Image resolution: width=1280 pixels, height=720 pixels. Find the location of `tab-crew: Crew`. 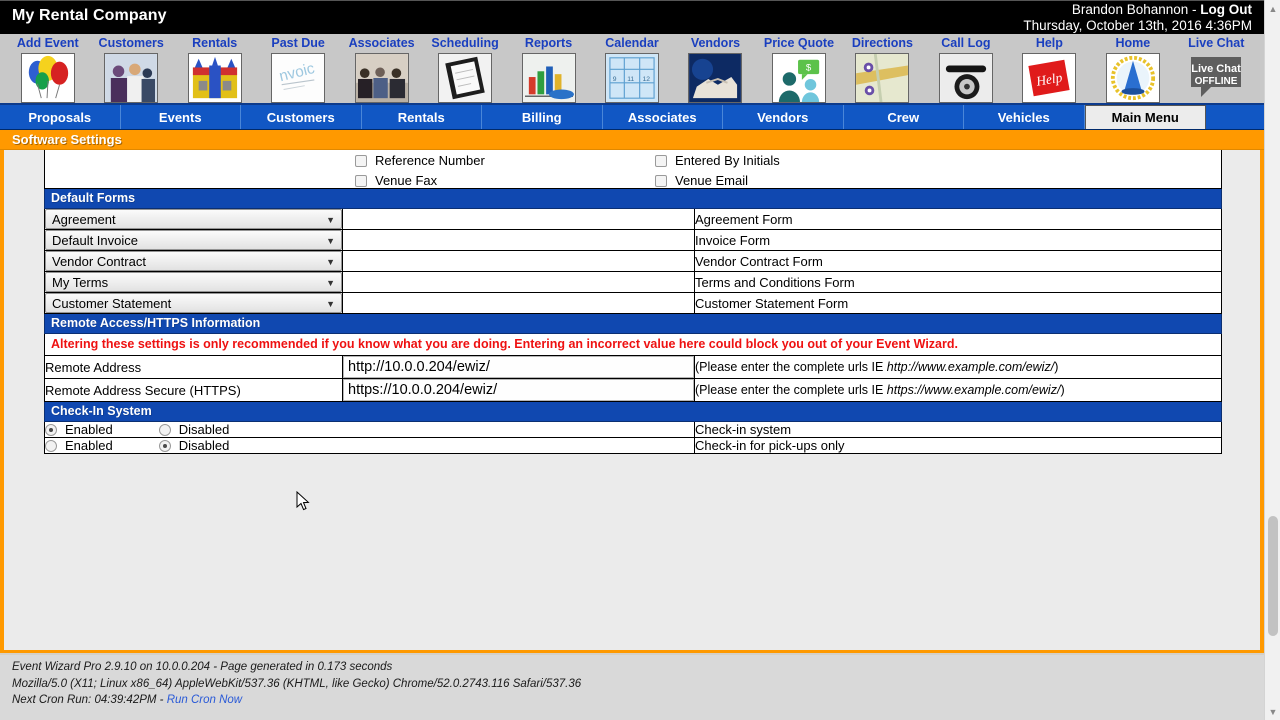

tab-crew: Crew is located at coordinates (904, 117).